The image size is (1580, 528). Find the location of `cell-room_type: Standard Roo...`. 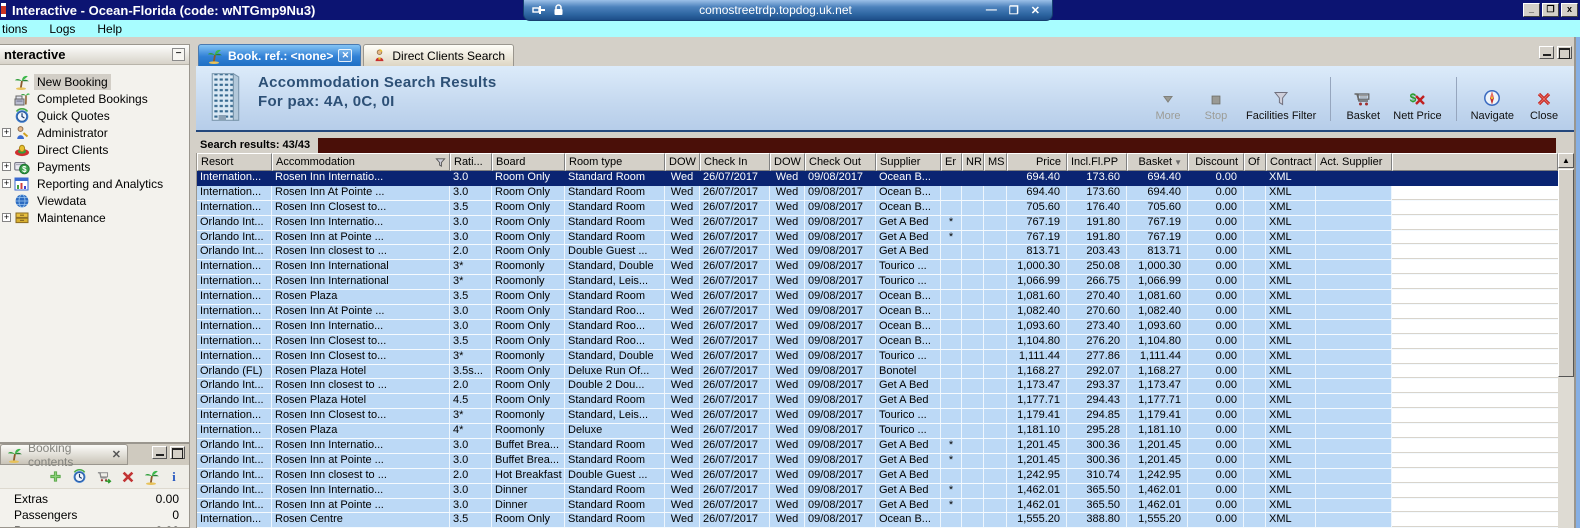

cell-room_type: Standard Roo... is located at coordinates (615, 312).